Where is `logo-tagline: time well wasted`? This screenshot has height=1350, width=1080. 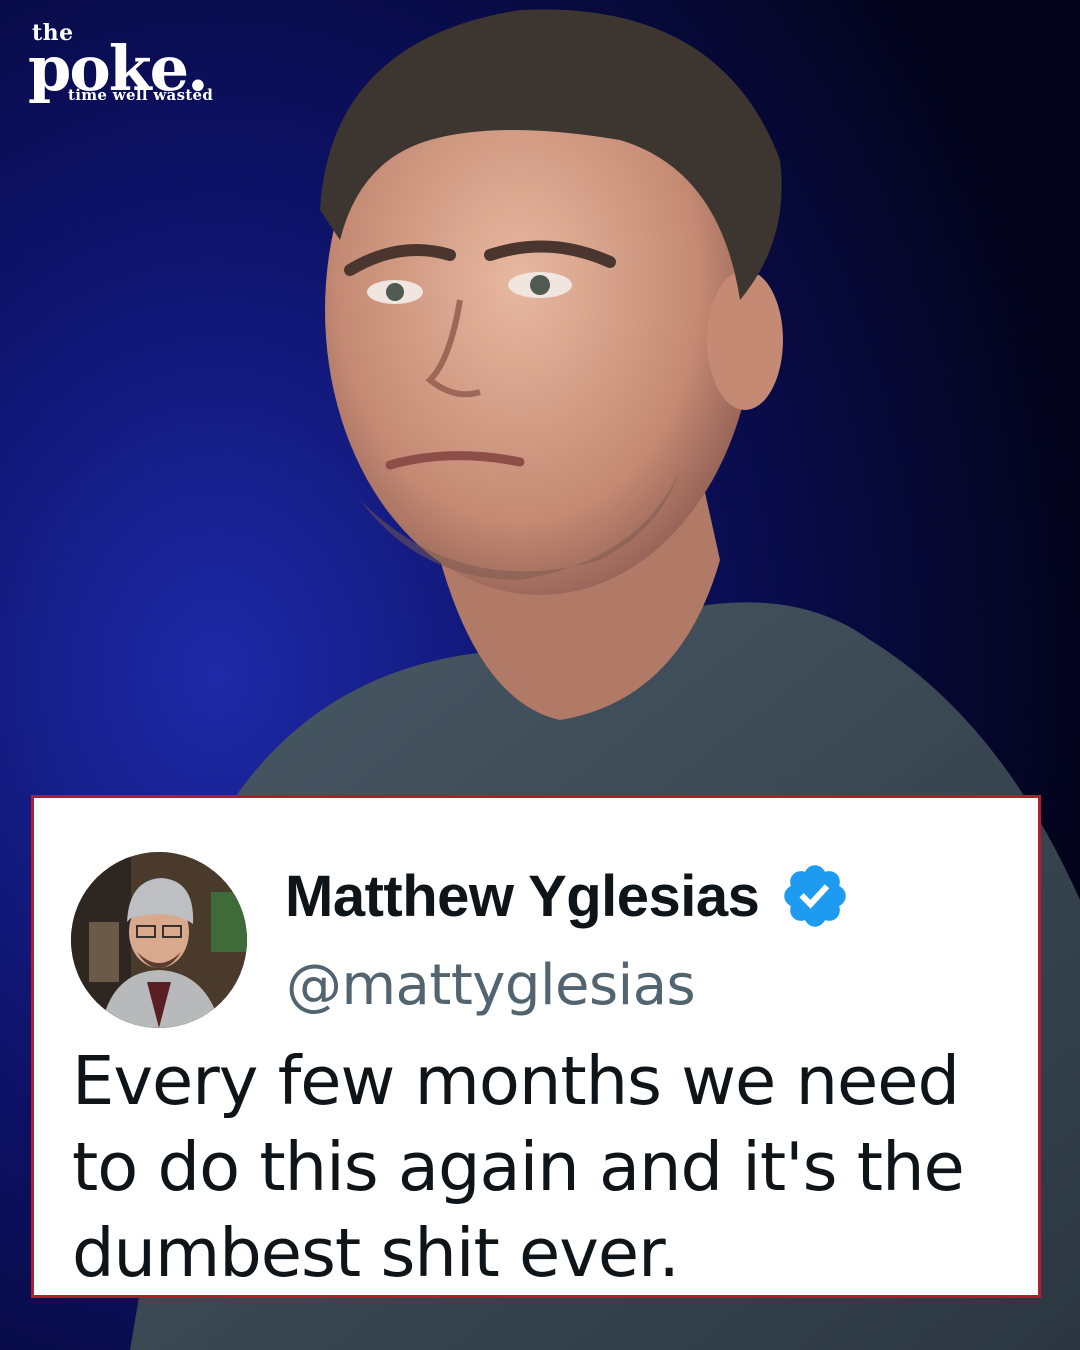 logo-tagline: time well wasted is located at coordinates (141, 95).